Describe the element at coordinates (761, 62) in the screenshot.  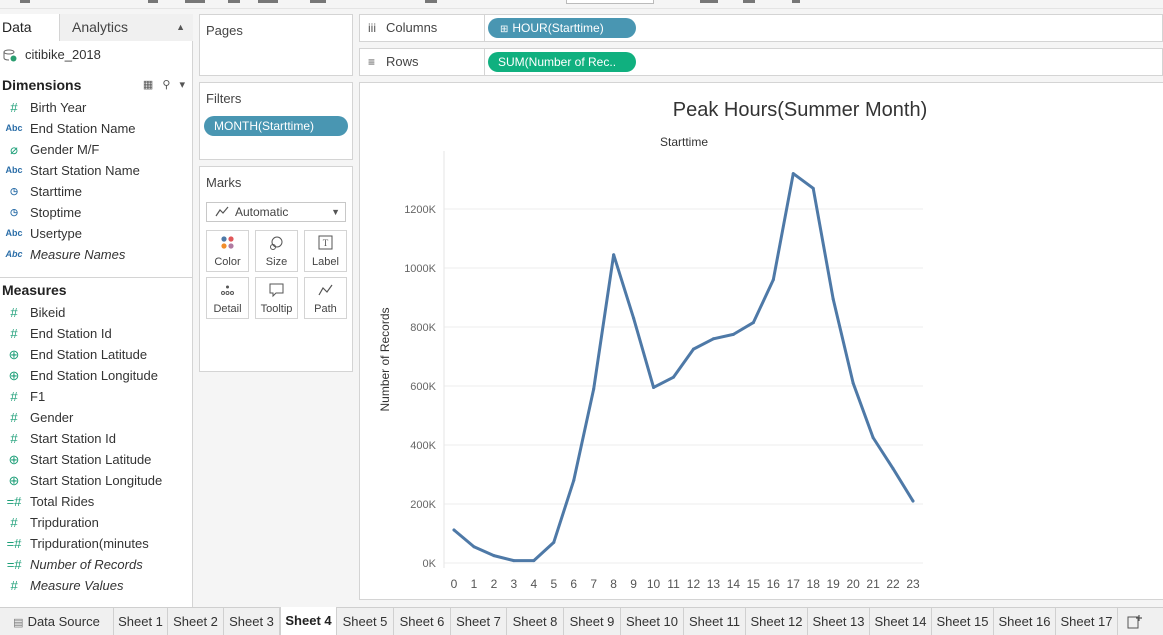
I see `rows-shelf: ≡ Rows SUM(Number of Rec..` at that location.